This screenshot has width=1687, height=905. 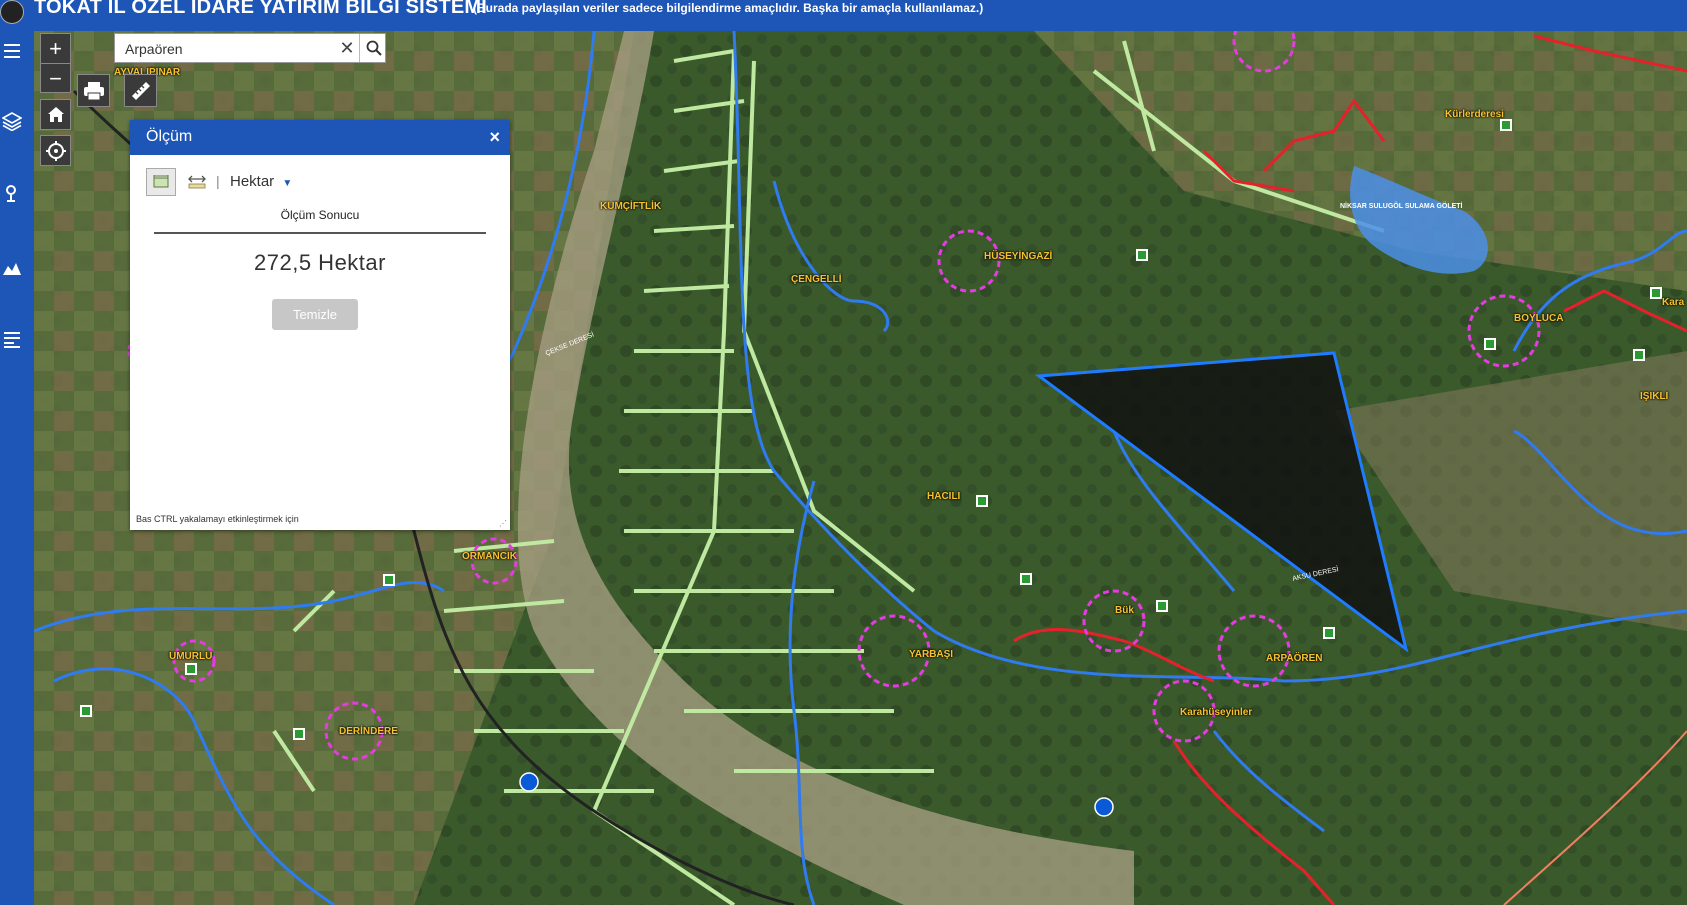 What do you see at coordinates (315, 314) in the screenshot?
I see `clear-button: Temizle` at bounding box center [315, 314].